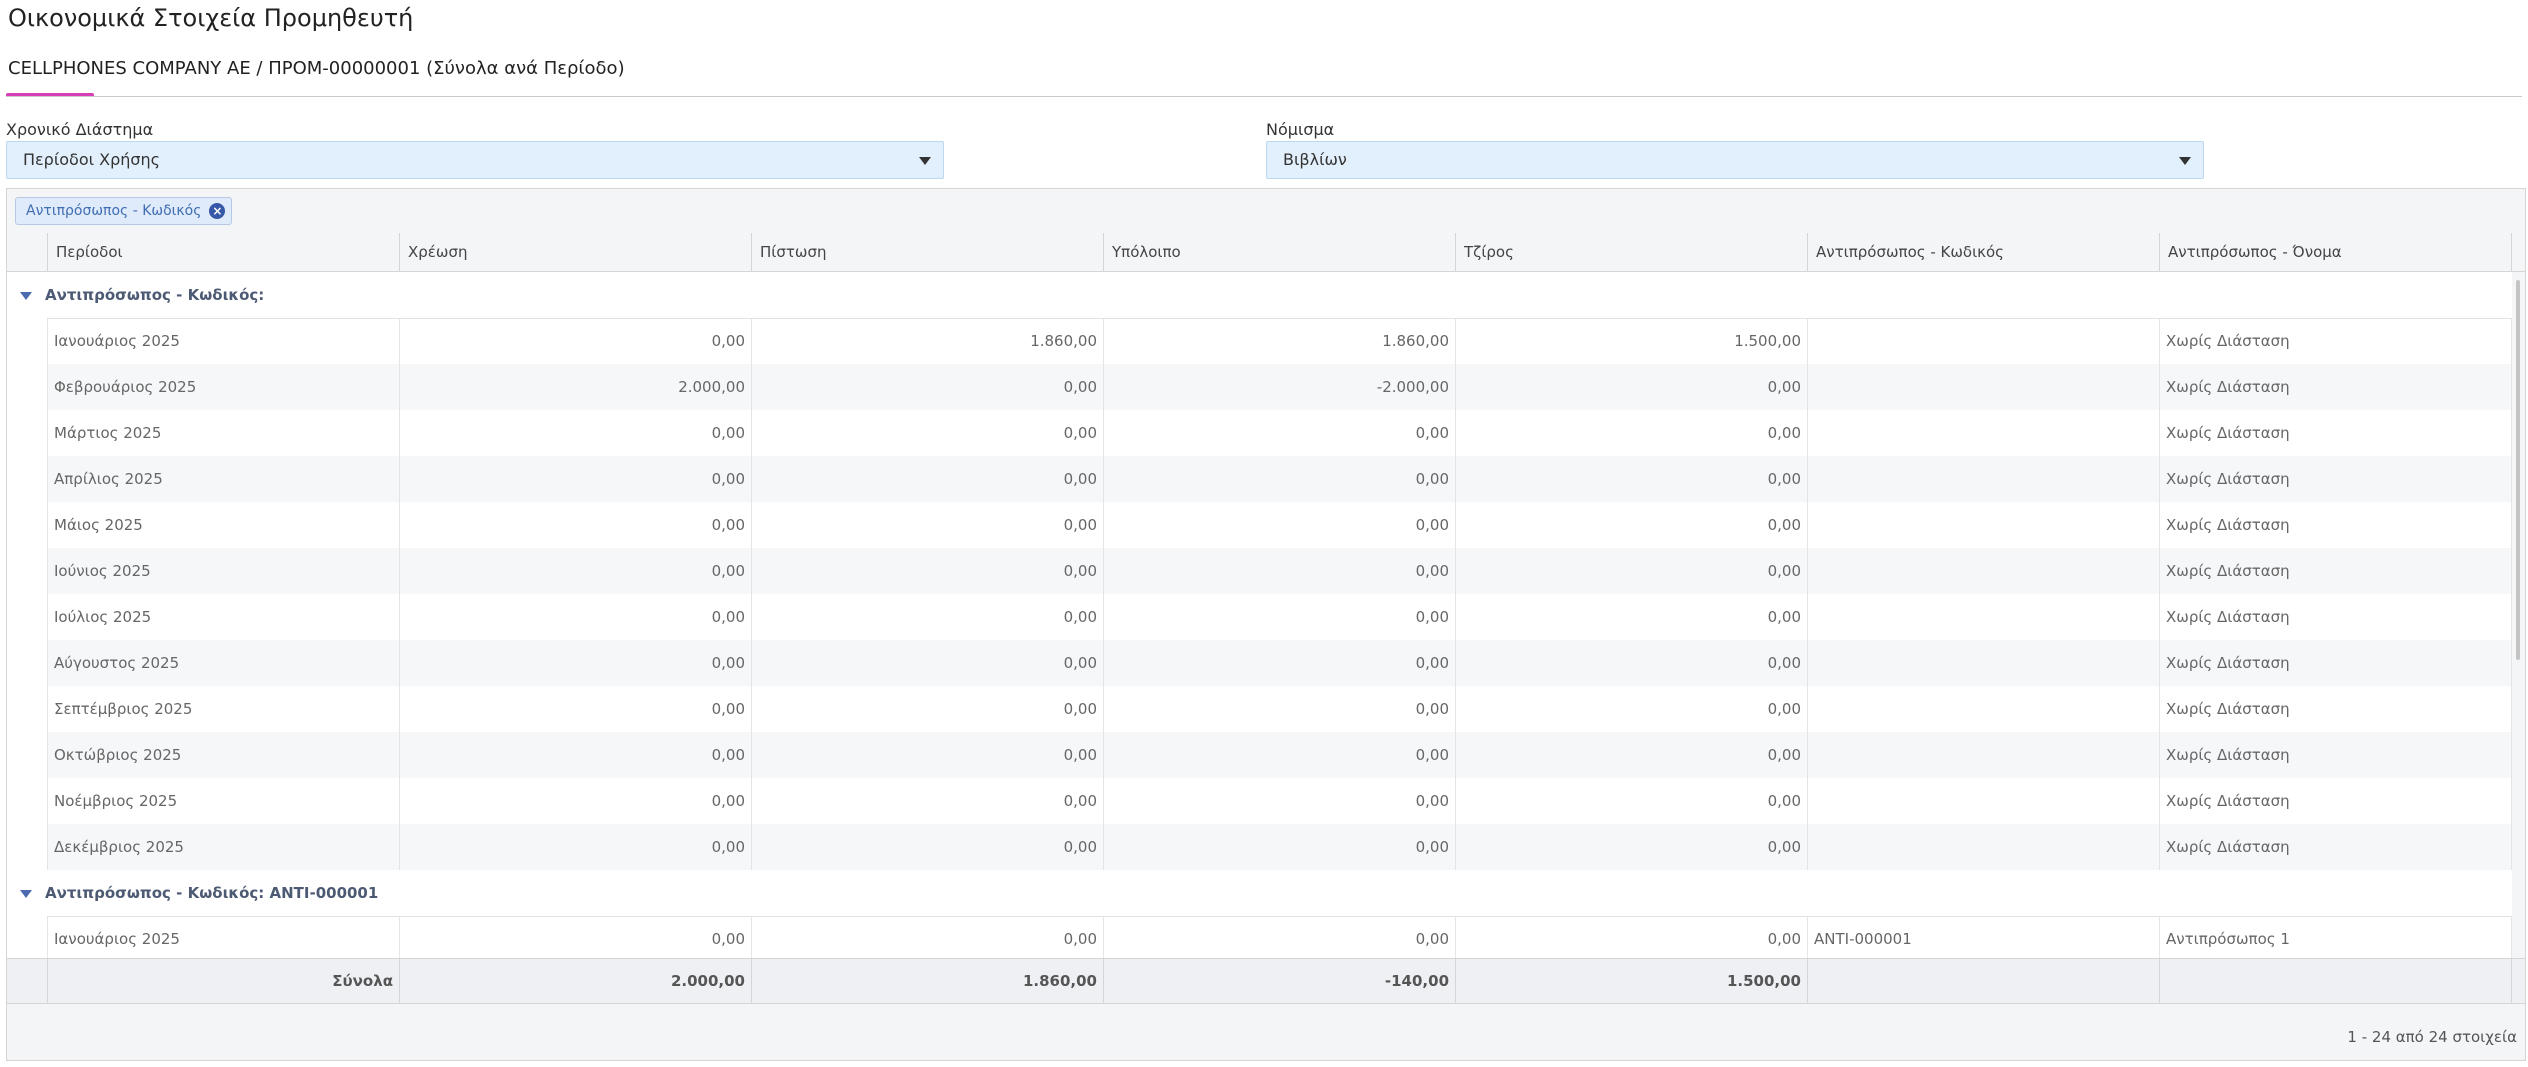 The width and height of the screenshot is (2528, 1067). What do you see at coordinates (475, 160) in the screenshot?
I see `period-select: Περίοδοι Χρήσης` at bounding box center [475, 160].